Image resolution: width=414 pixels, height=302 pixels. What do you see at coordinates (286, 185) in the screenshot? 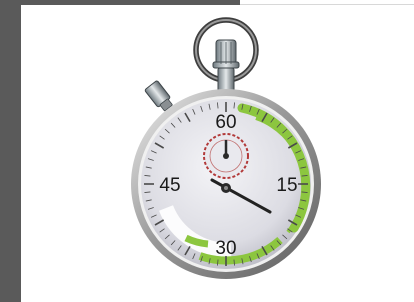
I see `dial-label-15: 15` at bounding box center [286, 185].